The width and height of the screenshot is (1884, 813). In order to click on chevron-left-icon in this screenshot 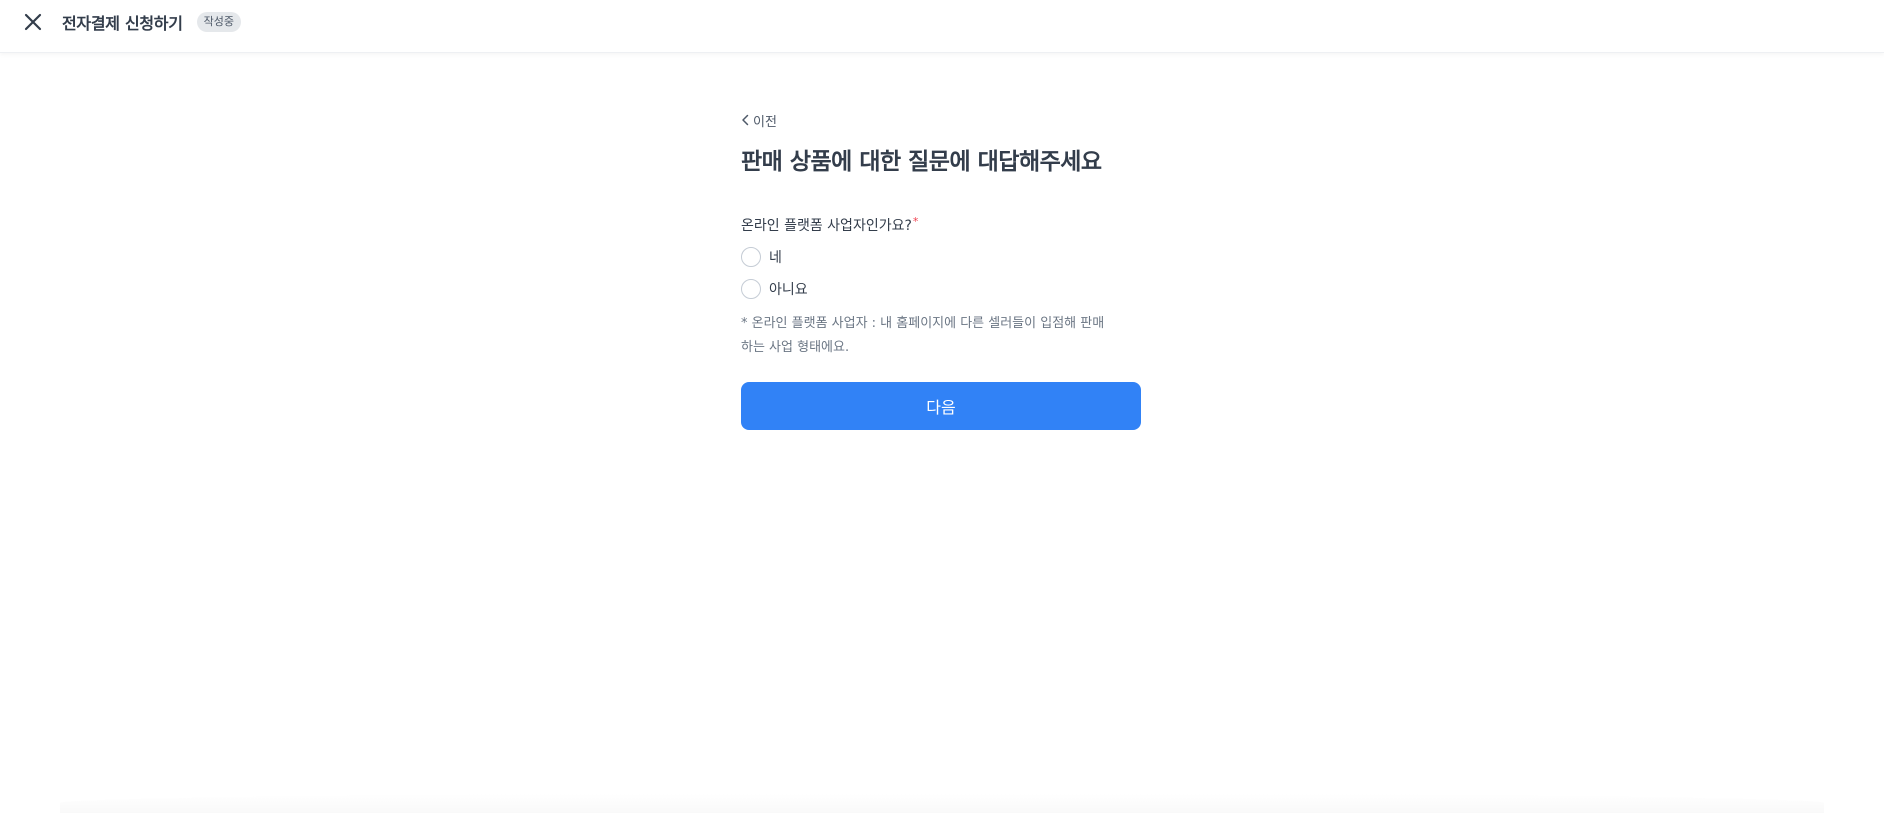, I will do `click(745, 120)`.